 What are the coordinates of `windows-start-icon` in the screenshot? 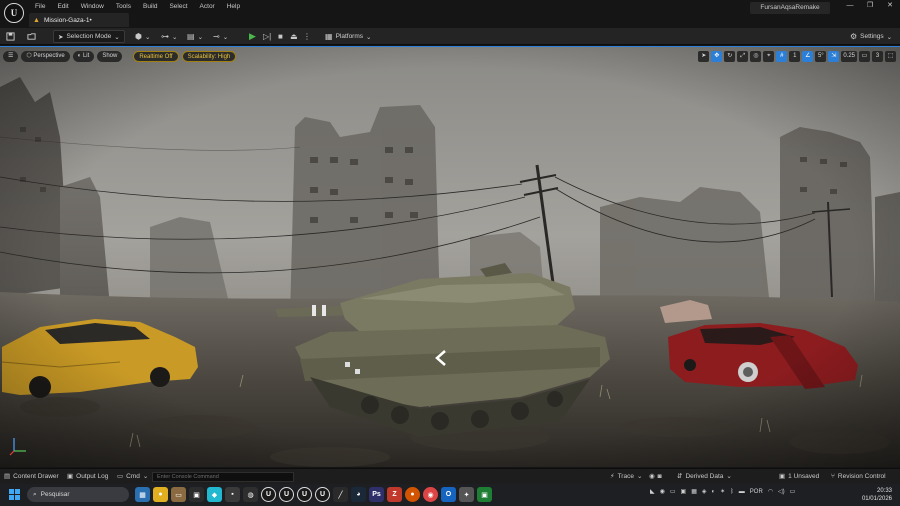 It's located at (14, 494).